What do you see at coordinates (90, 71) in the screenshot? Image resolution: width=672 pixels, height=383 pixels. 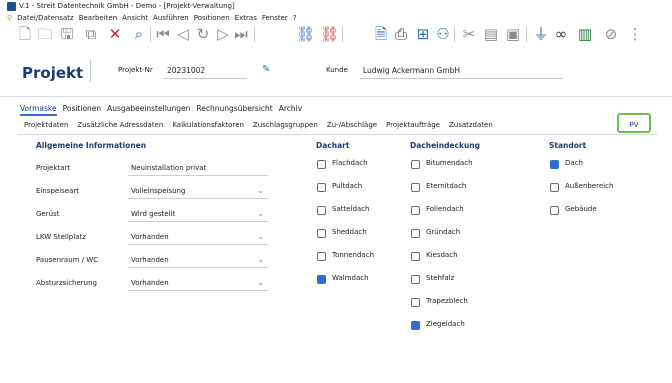 I see `header-divider` at bounding box center [90, 71].